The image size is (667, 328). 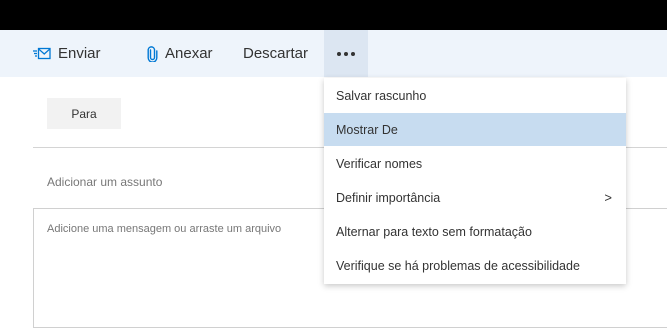 I want to click on discard-button: Descartar, so click(x=275, y=53).